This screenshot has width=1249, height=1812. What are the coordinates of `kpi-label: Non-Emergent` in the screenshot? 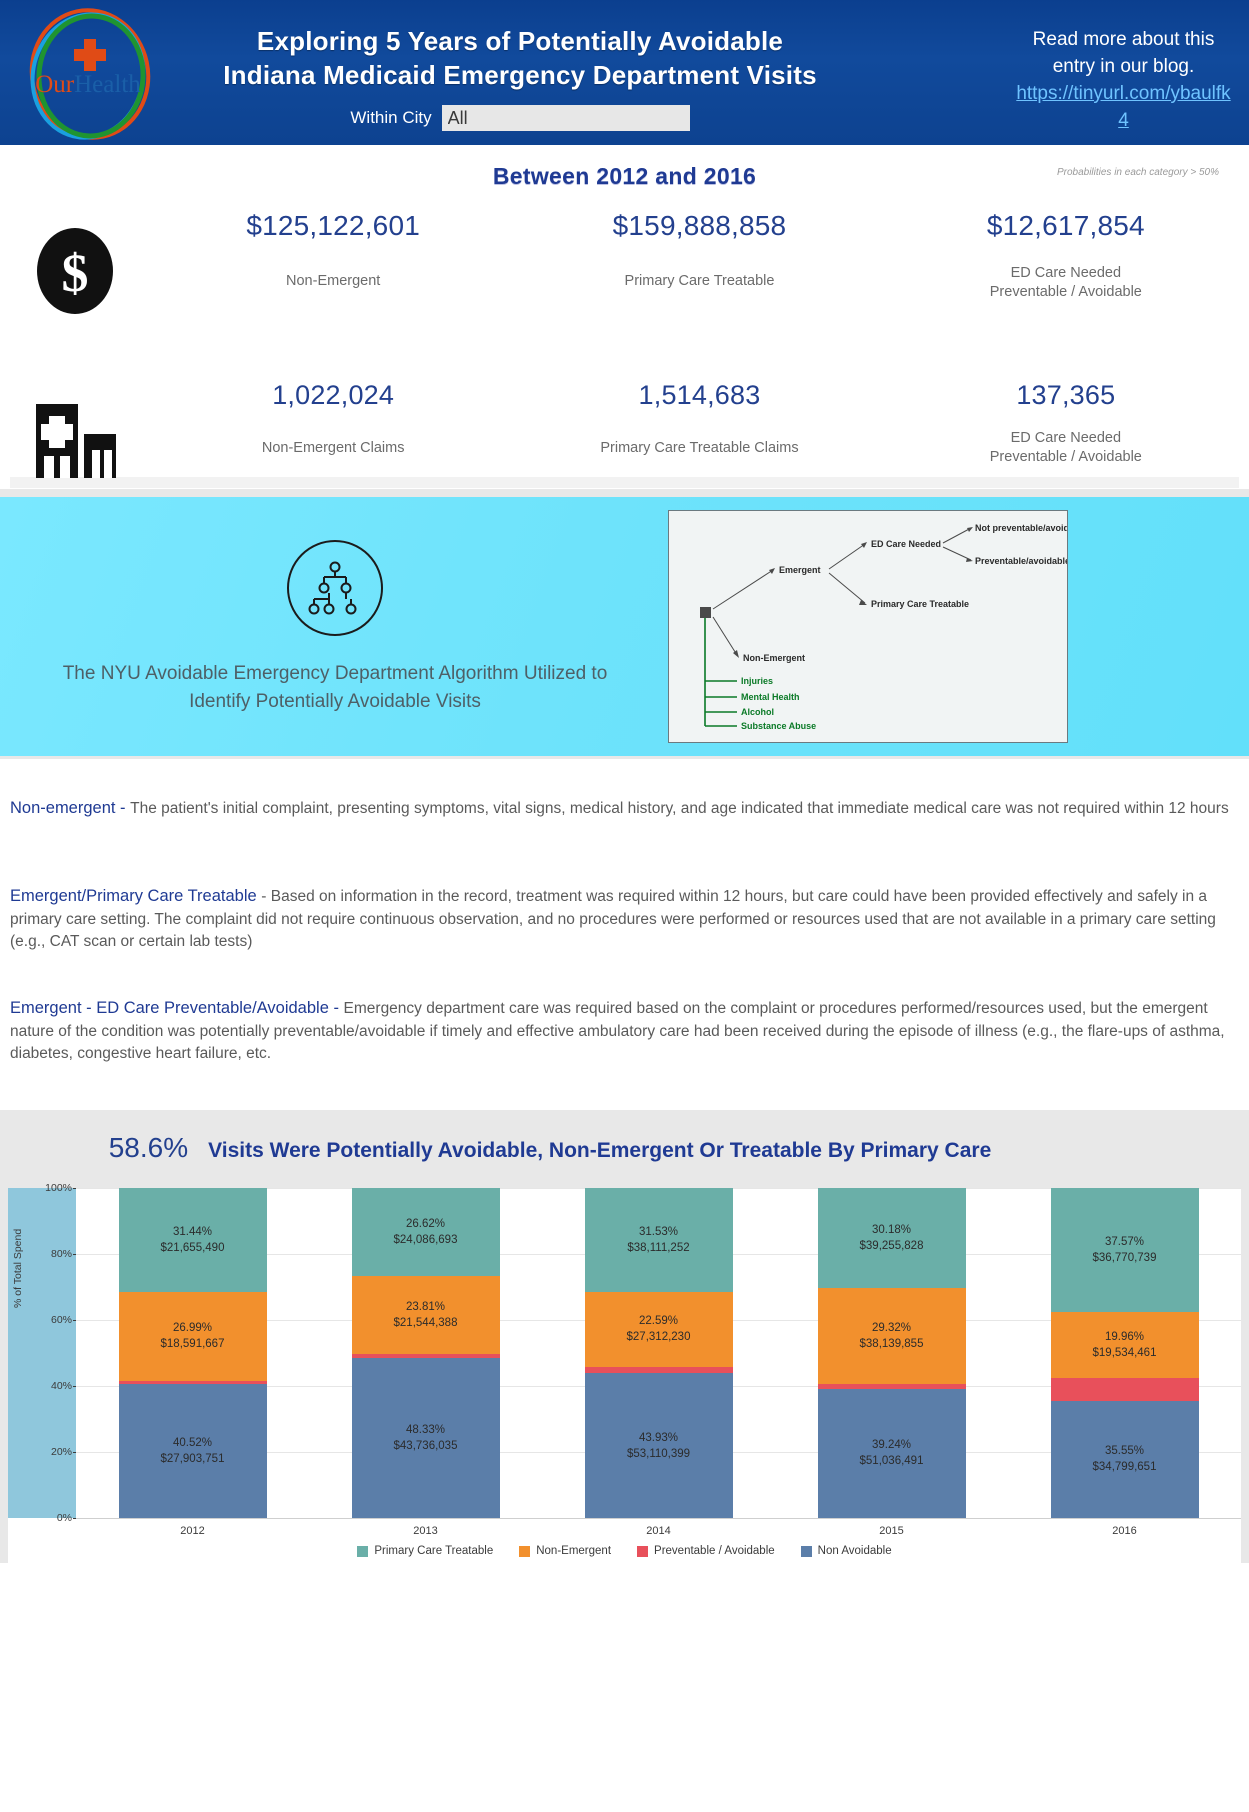 It's located at (333, 281).